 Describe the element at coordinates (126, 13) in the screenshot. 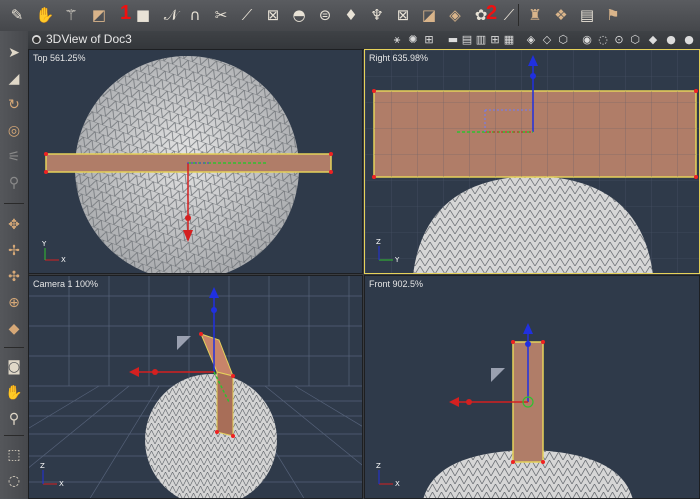

I see `callout-1: 1` at that location.